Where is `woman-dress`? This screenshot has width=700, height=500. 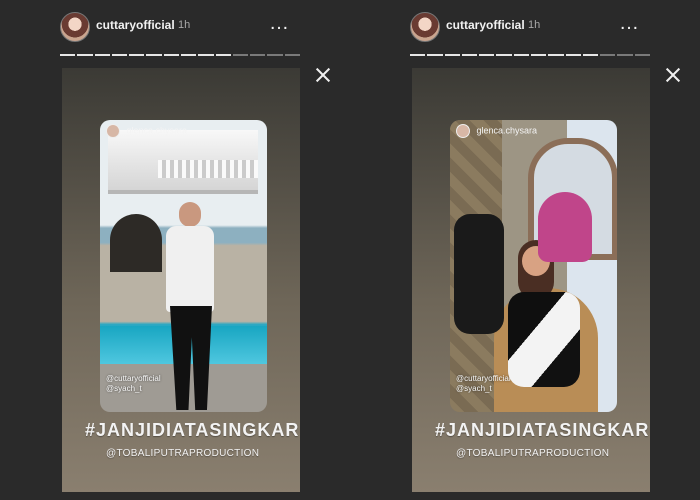 woman-dress is located at coordinates (544, 339).